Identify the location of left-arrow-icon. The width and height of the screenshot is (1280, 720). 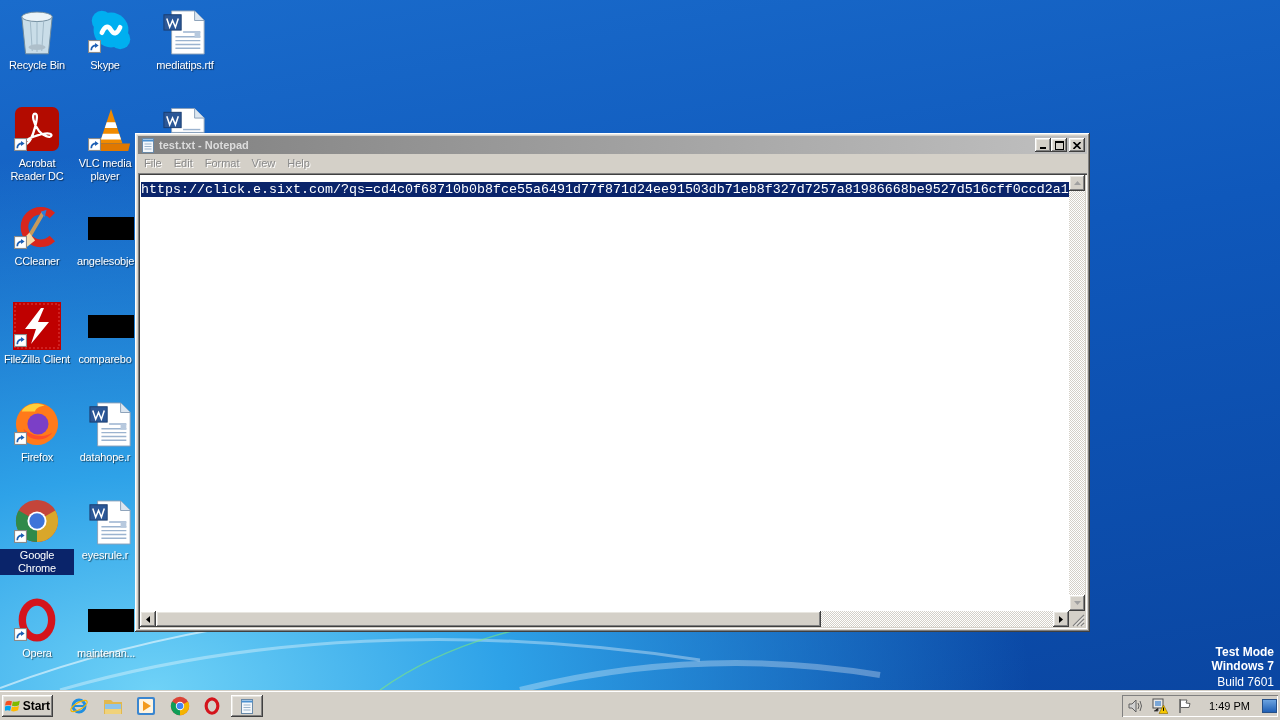
(148, 619).